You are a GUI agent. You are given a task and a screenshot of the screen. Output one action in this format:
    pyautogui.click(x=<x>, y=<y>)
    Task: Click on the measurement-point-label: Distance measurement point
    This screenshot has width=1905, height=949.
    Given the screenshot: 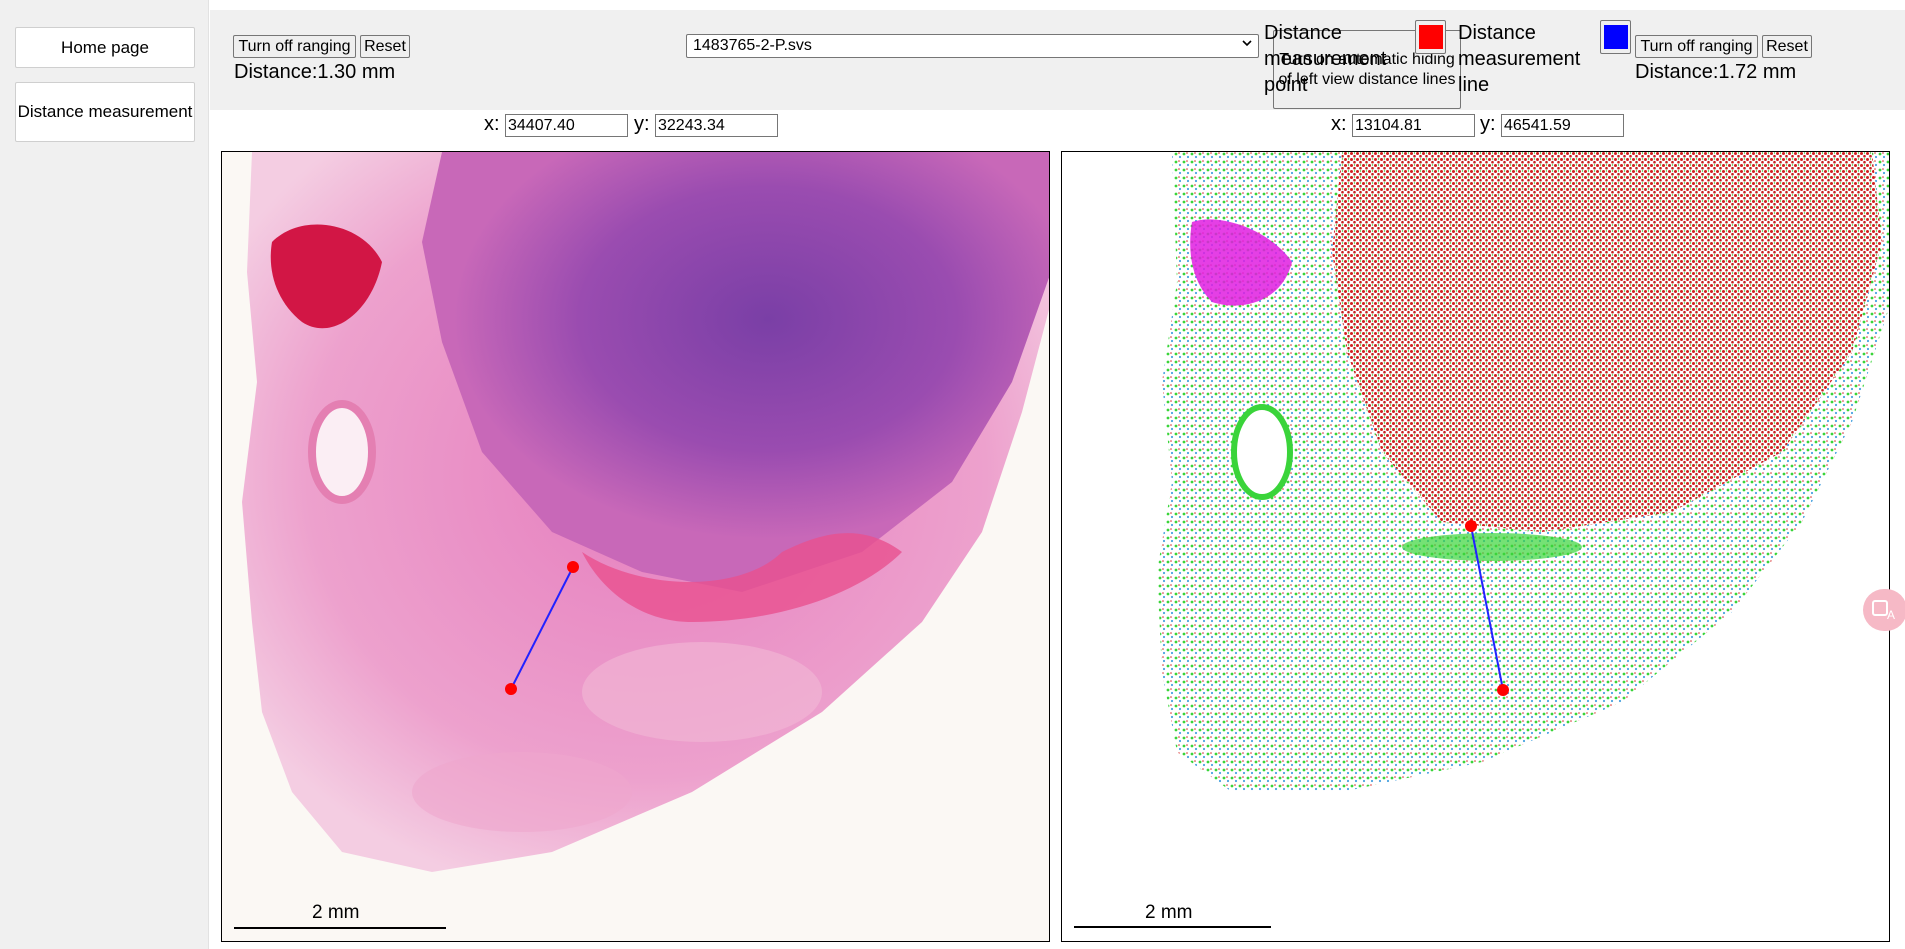 What is the action you would take?
    pyautogui.click(x=1325, y=59)
    